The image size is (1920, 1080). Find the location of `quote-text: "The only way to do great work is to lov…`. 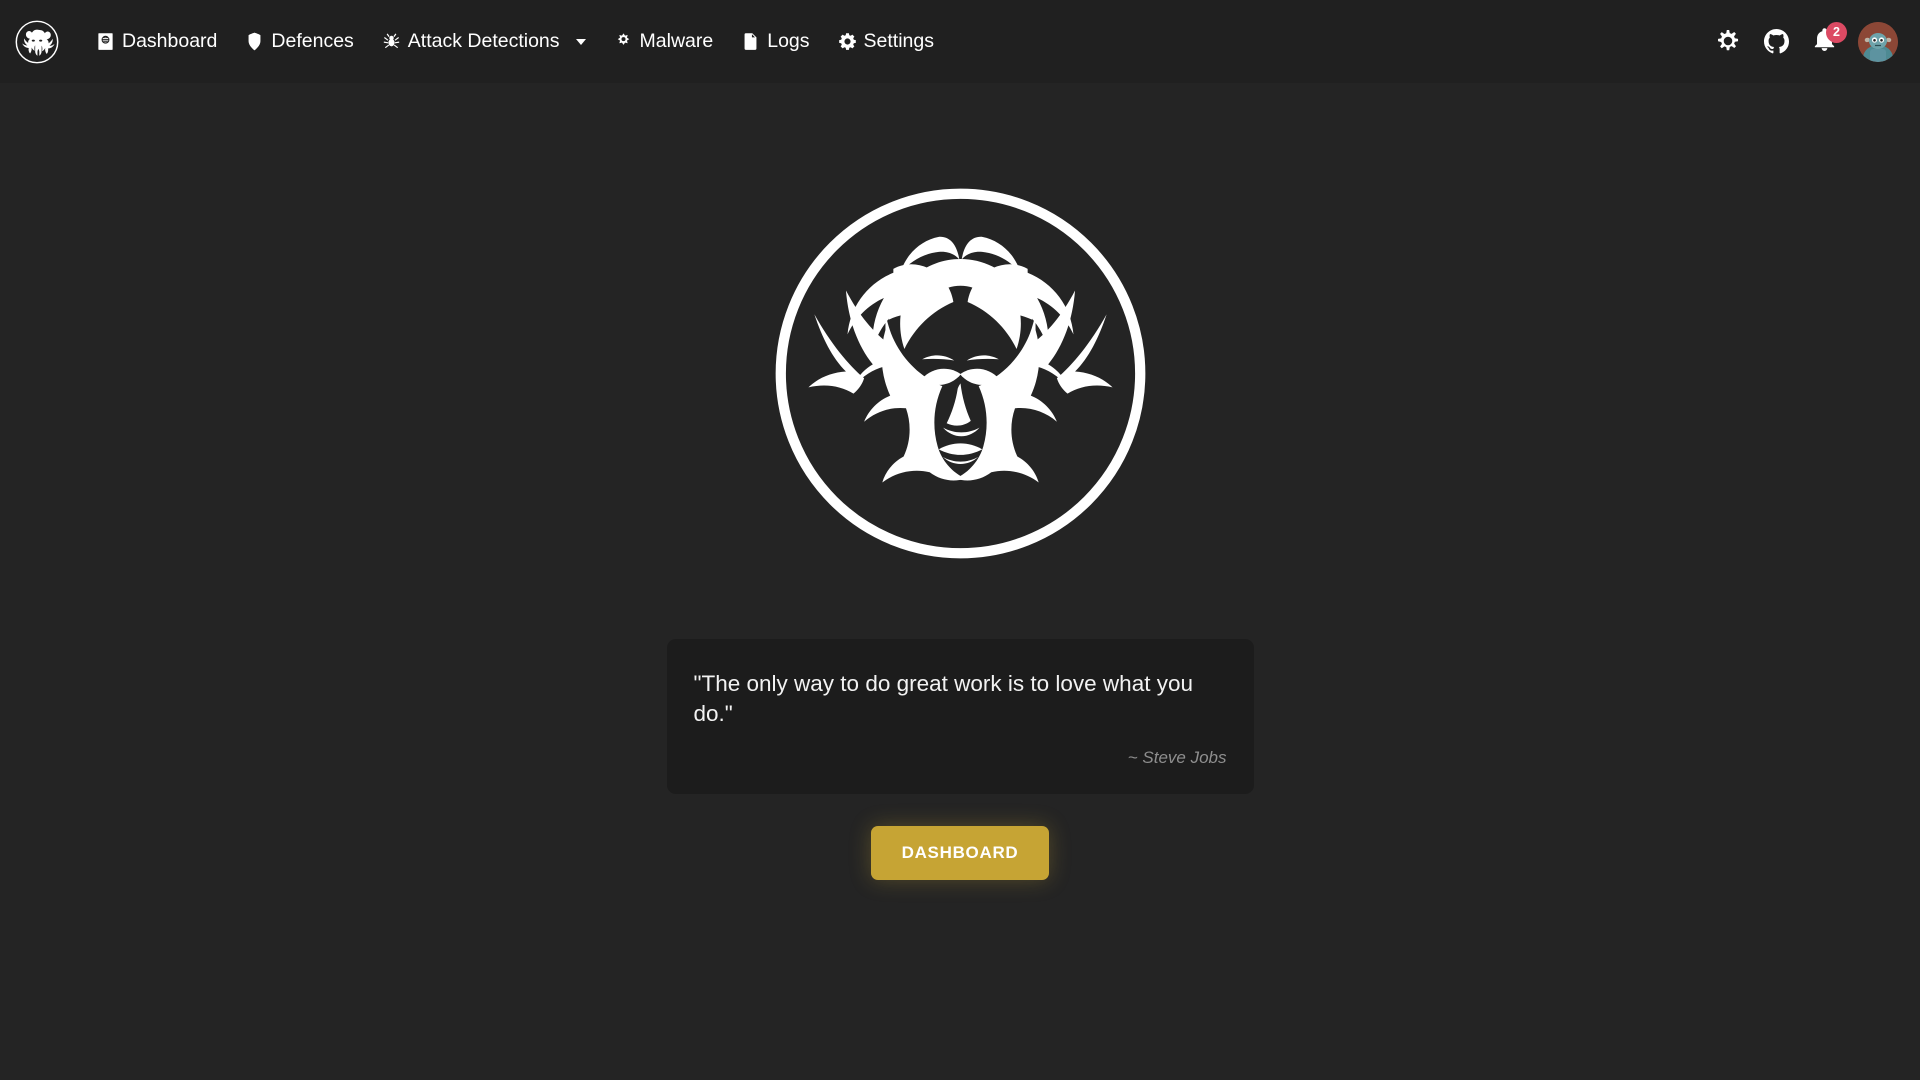

quote-text: "The only way to do great work is to lov… is located at coordinates (943, 699).